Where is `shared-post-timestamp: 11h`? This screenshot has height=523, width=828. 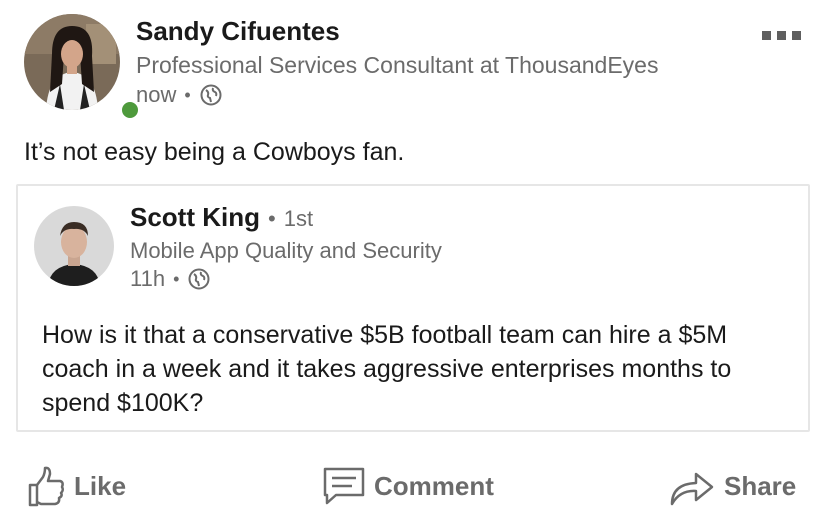 shared-post-timestamp: 11h is located at coordinates (148, 278).